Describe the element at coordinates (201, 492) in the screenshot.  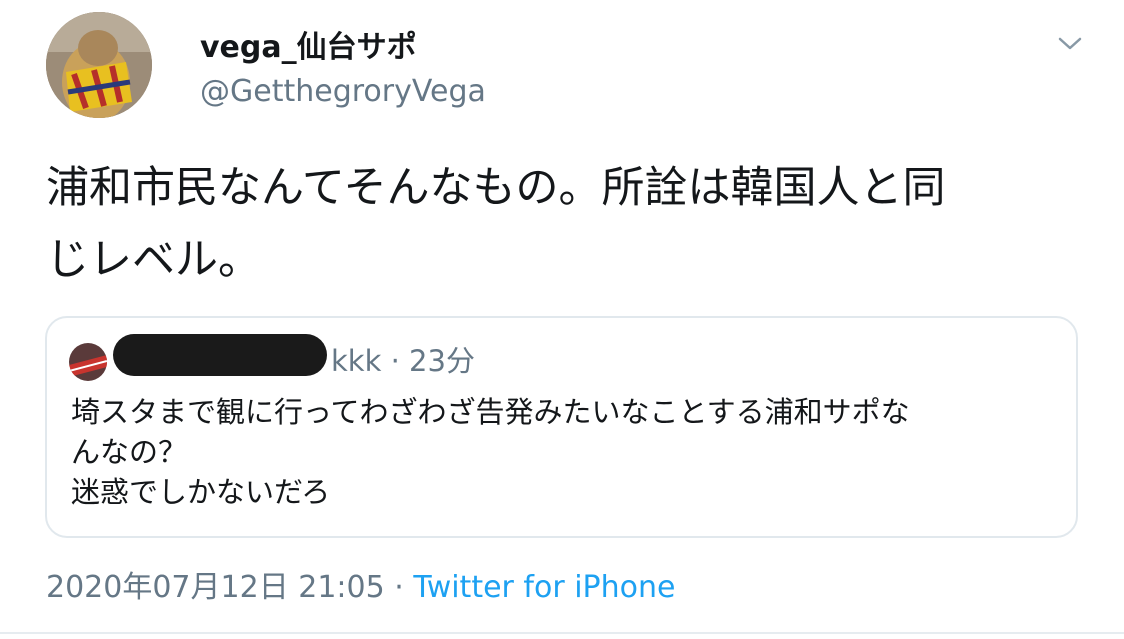
I see `quoted-text-line: 迷惑でしかないだろ` at that location.